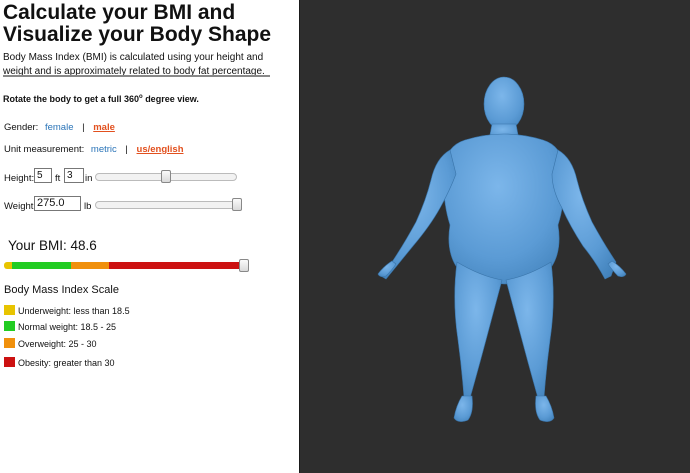 The image size is (690, 473). Describe the element at coordinates (90, 265) in the screenshot. I see `bmi-bar-overweight` at that location.